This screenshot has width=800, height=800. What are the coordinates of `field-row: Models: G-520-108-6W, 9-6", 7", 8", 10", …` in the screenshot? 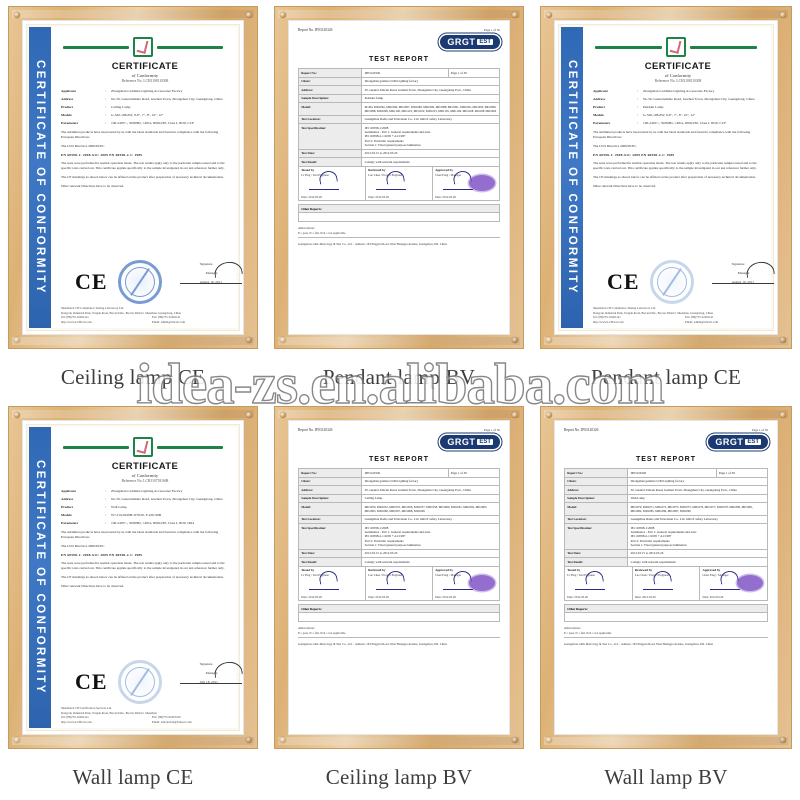 It's located at (145, 115).